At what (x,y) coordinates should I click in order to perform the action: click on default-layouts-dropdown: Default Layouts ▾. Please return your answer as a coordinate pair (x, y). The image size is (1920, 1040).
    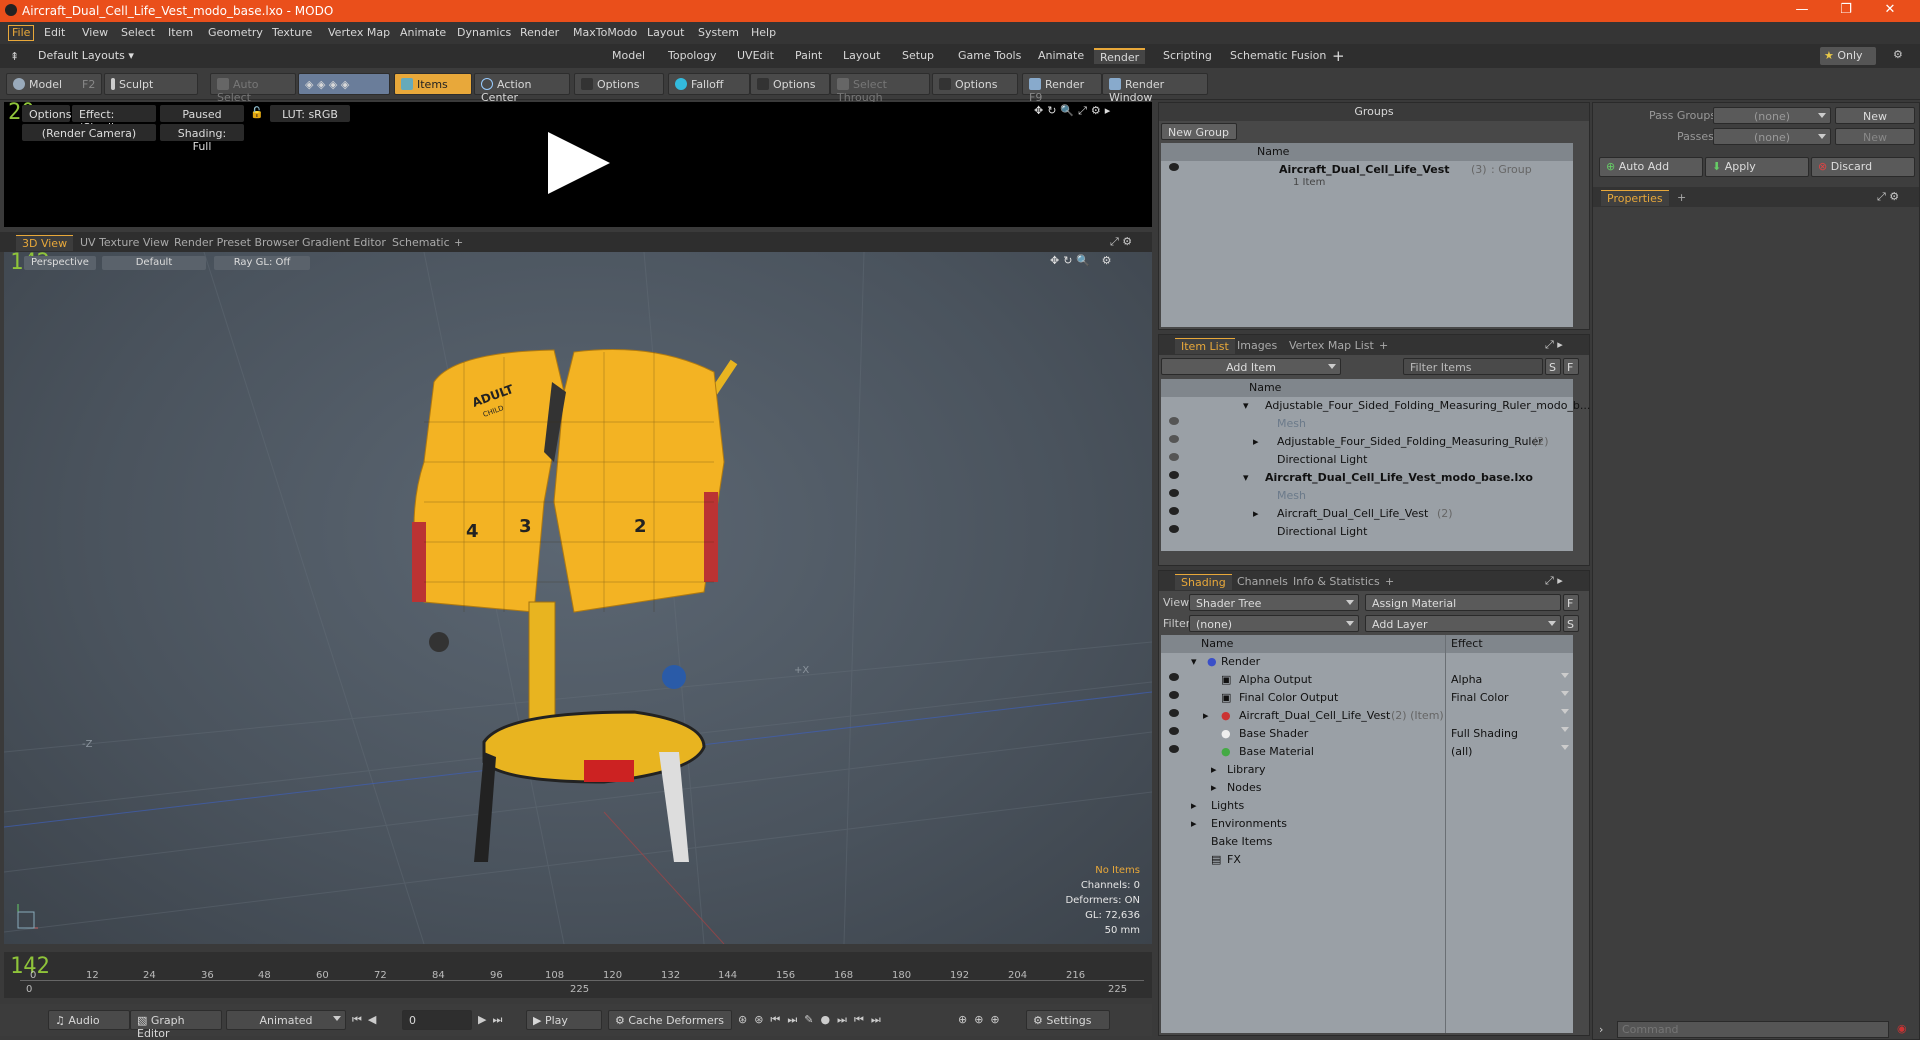
    Looking at the image, I should click on (86, 55).